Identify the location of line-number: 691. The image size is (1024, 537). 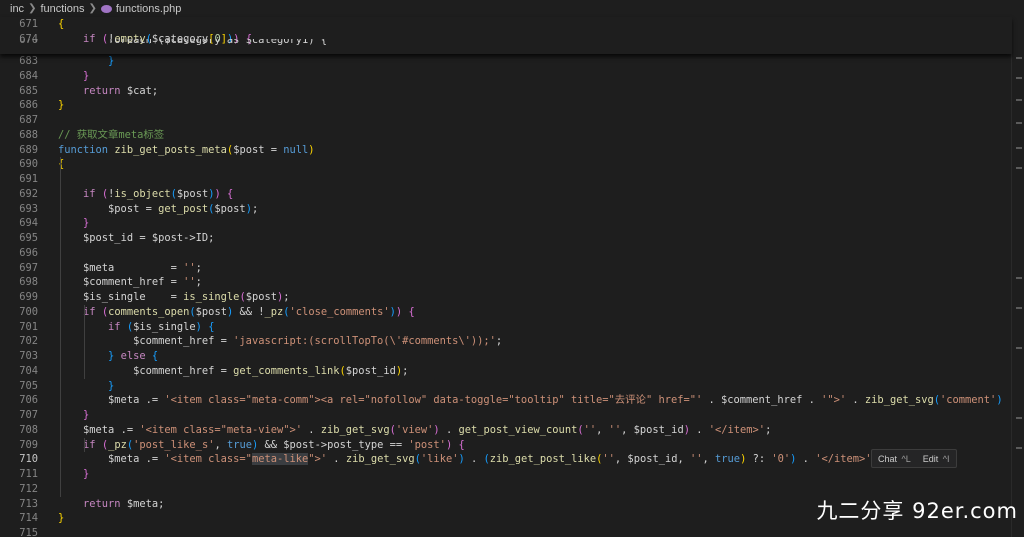
(28, 179).